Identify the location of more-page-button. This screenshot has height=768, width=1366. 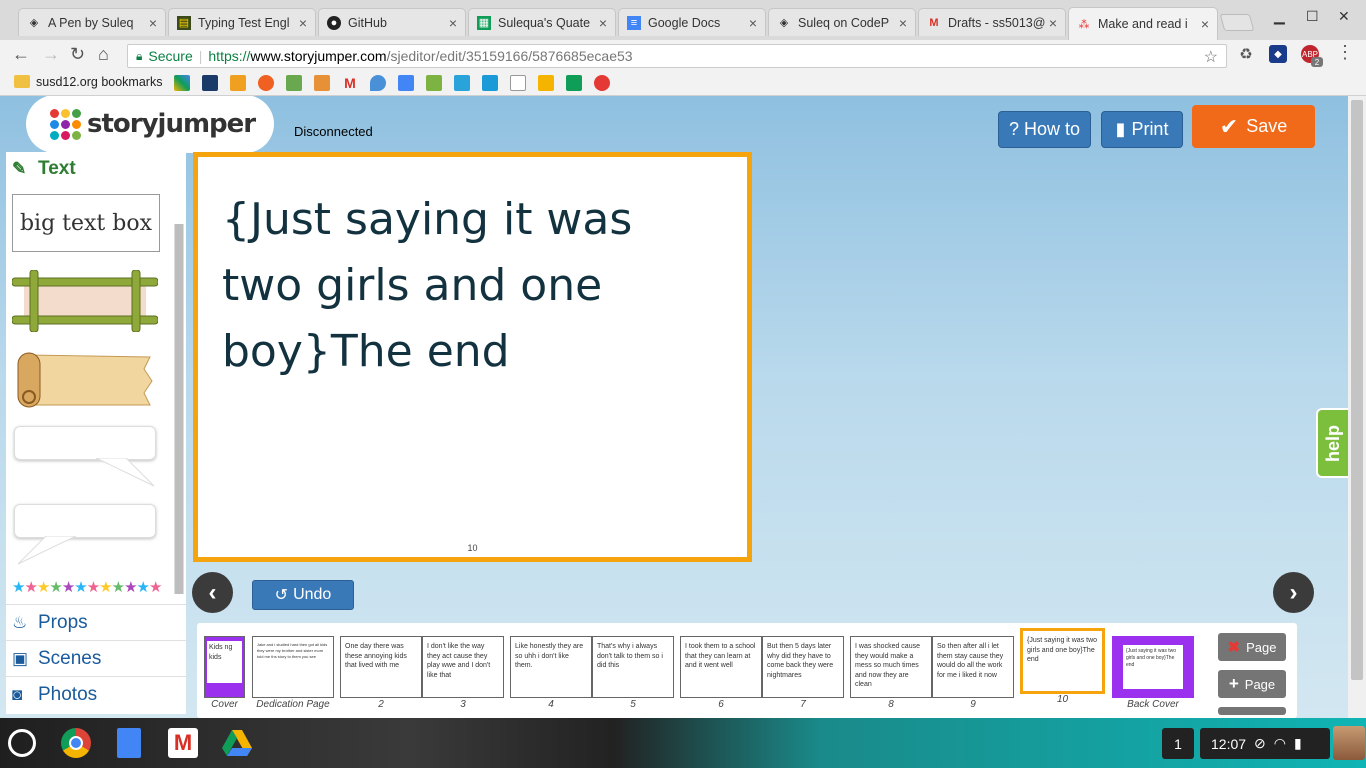
(1252, 711).